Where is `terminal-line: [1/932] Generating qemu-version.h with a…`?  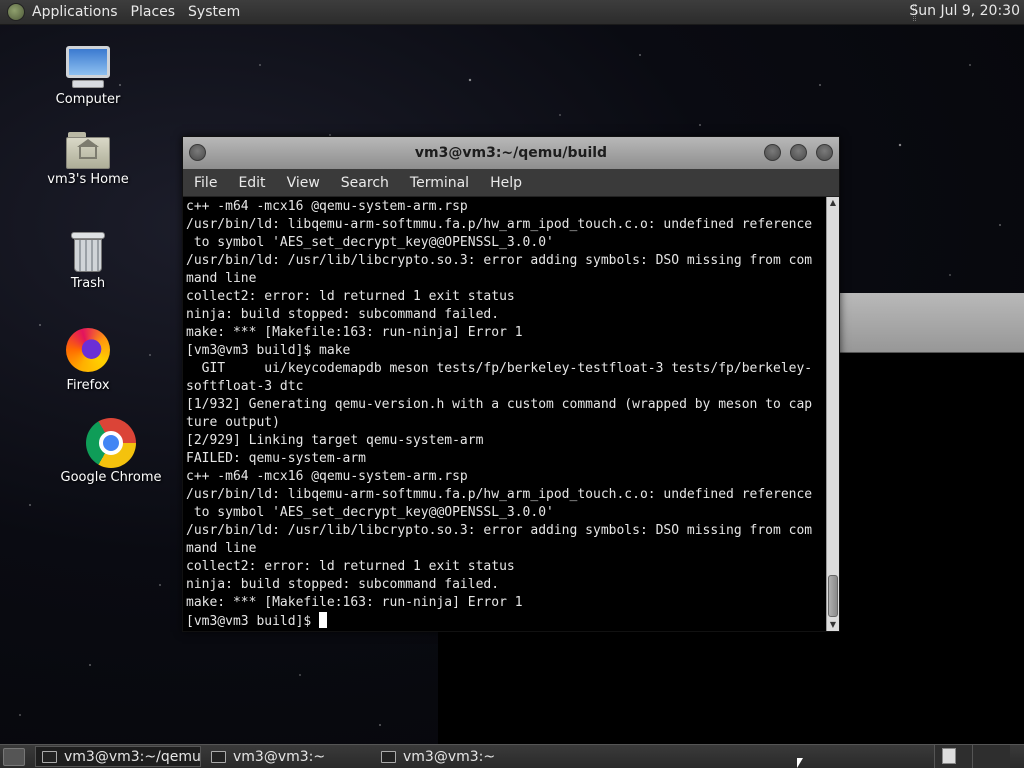 terminal-line: [1/932] Generating qemu-version.h with a… is located at coordinates (499, 404).